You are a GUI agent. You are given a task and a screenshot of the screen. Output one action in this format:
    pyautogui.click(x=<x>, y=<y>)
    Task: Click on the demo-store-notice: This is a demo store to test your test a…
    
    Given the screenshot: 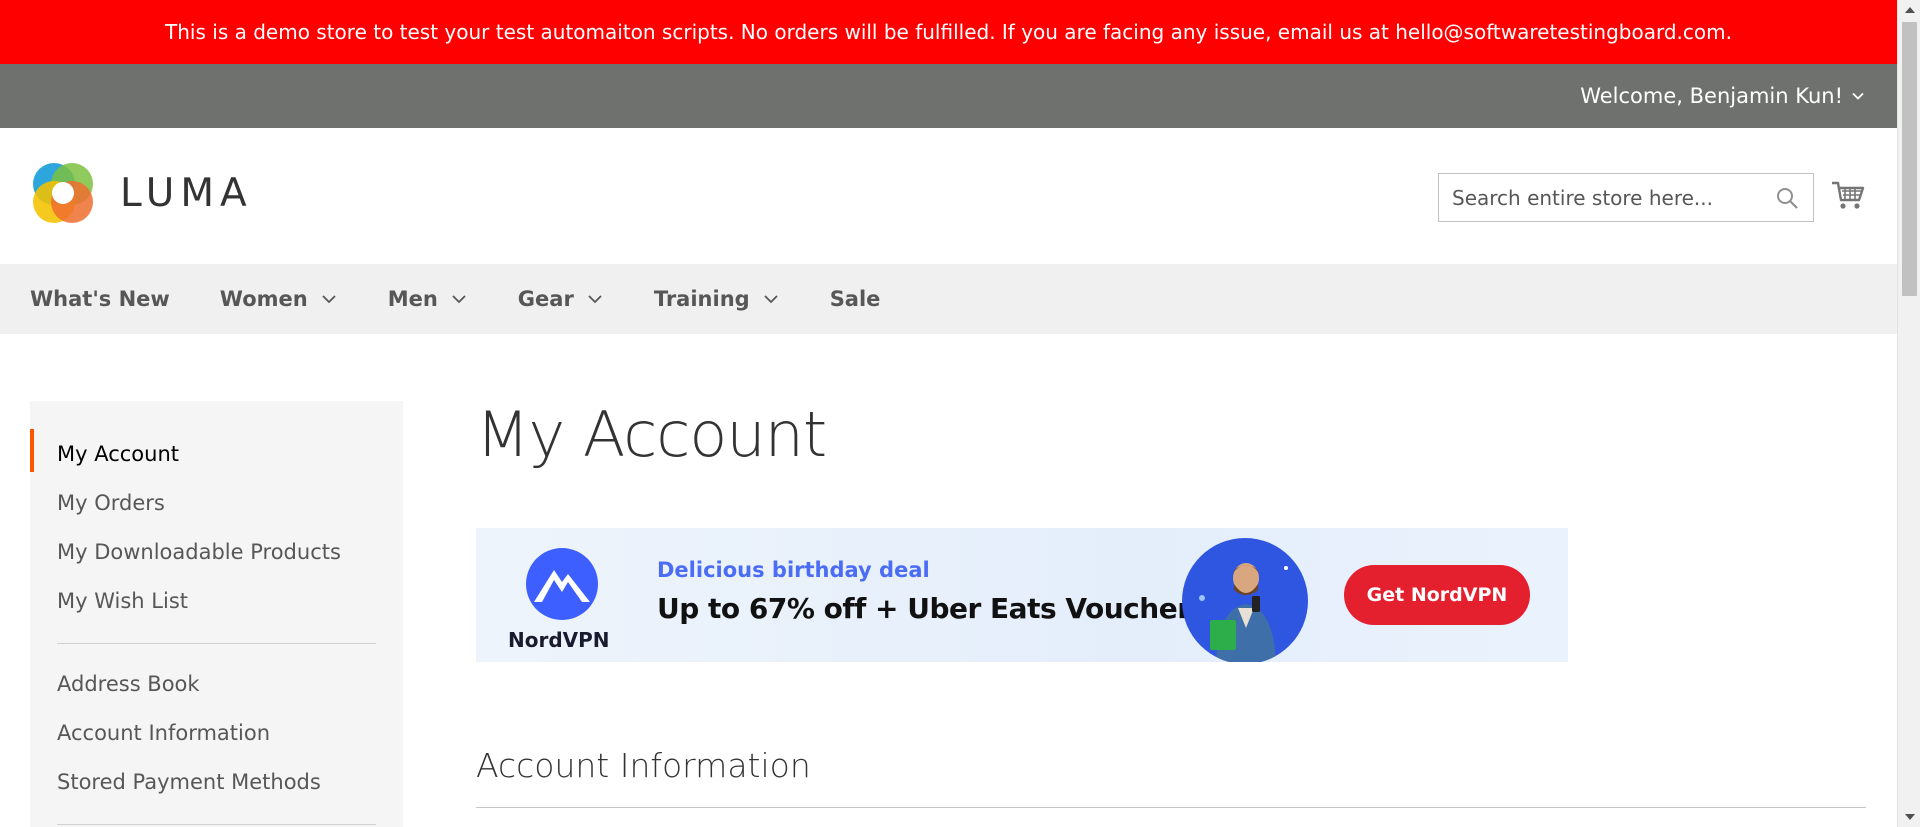 What is the action you would take?
    pyautogui.click(x=948, y=32)
    